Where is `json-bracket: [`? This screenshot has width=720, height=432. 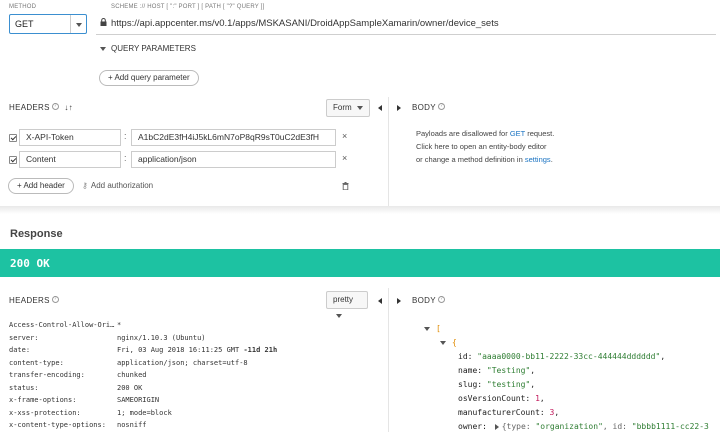
json-bracket: [ is located at coordinates (438, 328).